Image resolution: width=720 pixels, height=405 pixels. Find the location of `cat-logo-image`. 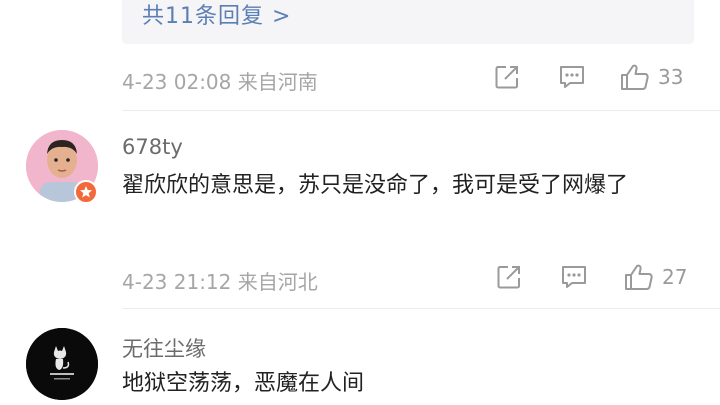

cat-logo-image is located at coordinates (62, 364).